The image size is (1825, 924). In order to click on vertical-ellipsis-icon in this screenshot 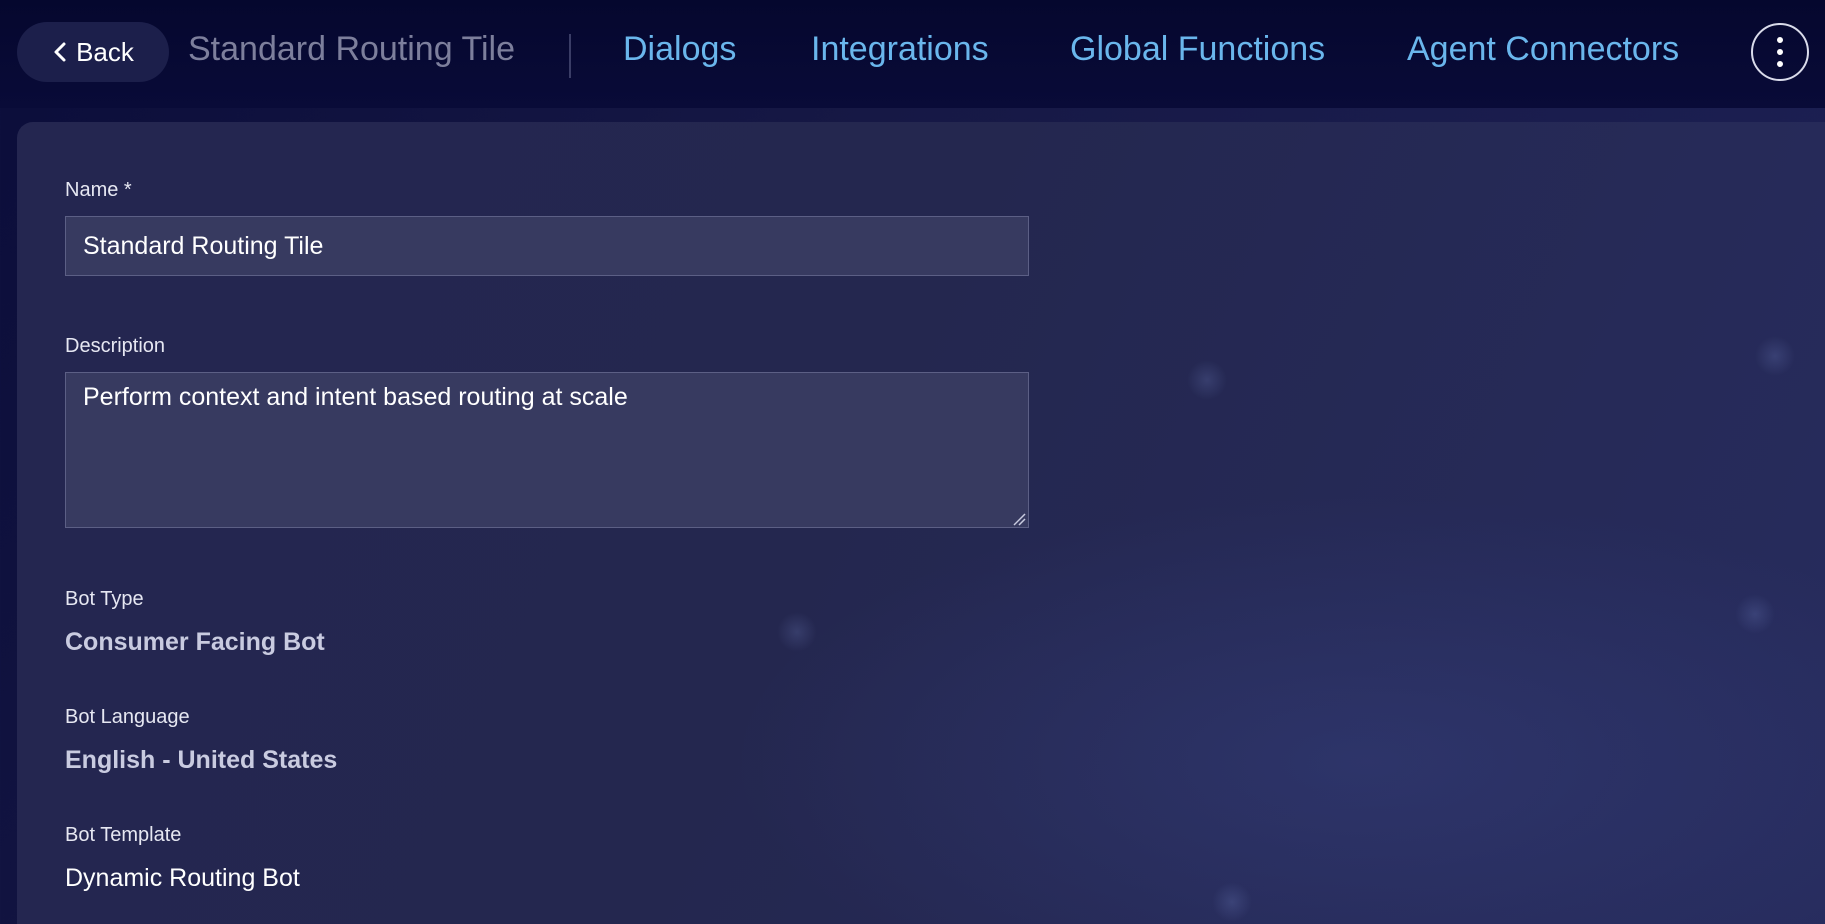, I will do `click(1780, 40)`.